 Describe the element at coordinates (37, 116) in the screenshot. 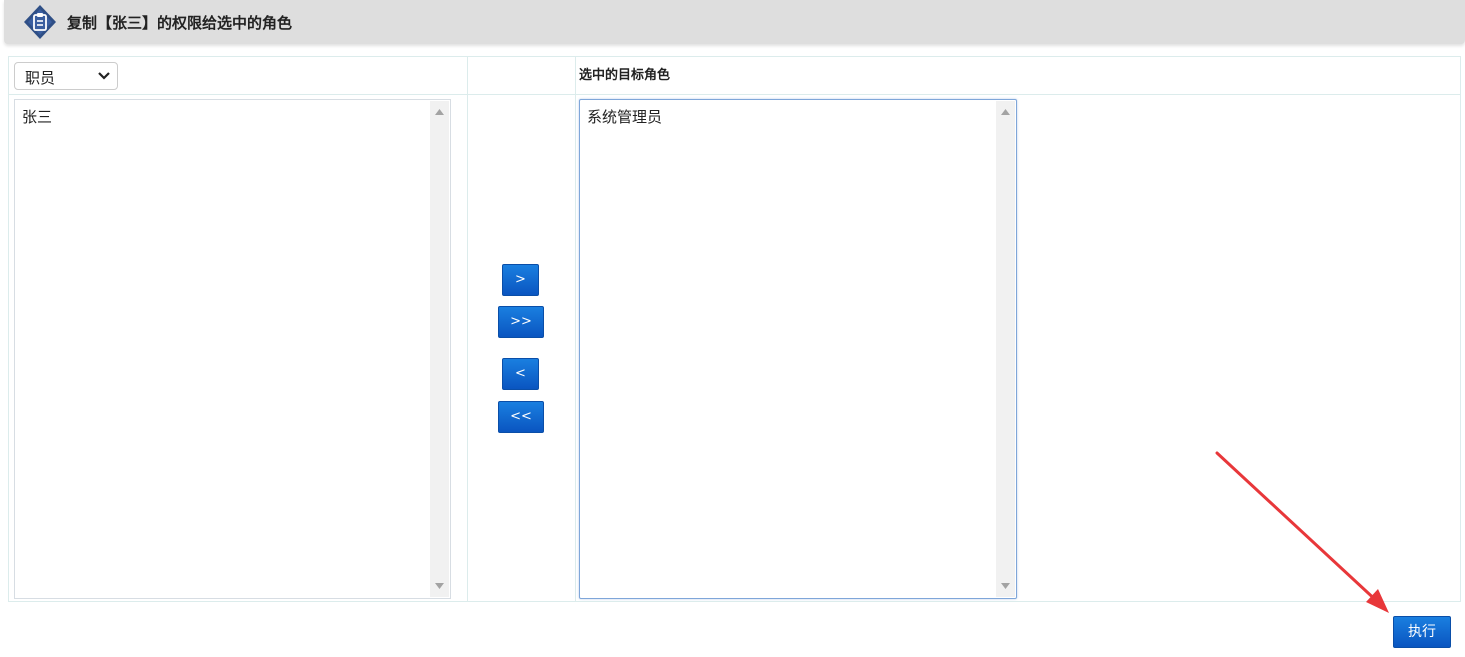

I see `list-item: 张三` at that location.